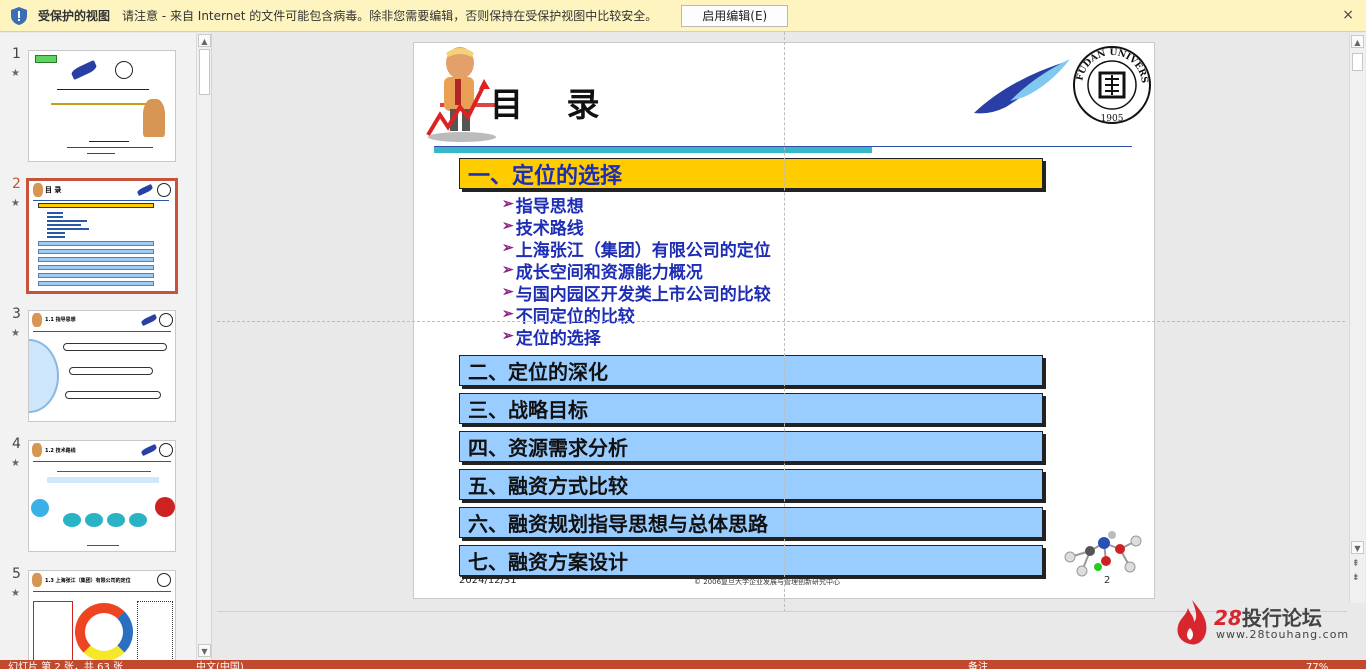 The height and width of the screenshot is (669, 1366). What do you see at coordinates (636, 249) in the screenshot?
I see `subsection-item: ➢ 上海张江（集团）有限公司的定位` at bounding box center [636, 249].